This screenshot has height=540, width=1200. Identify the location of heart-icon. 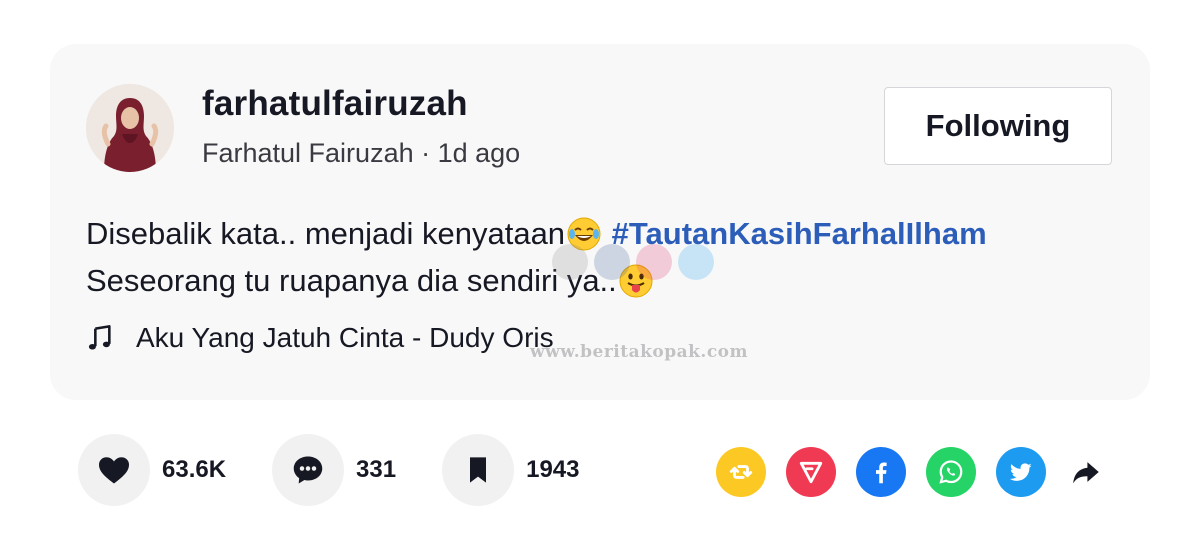
(114, 470).